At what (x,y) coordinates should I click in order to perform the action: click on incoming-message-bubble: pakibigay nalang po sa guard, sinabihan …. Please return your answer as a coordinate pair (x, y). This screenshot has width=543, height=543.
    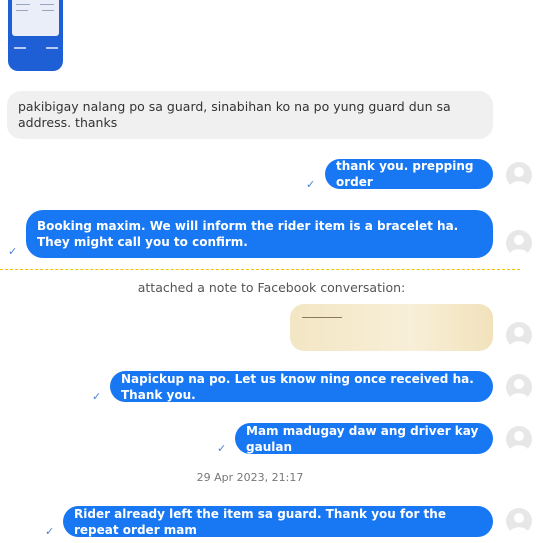
    Looking at the image, I should click on (250, 115).